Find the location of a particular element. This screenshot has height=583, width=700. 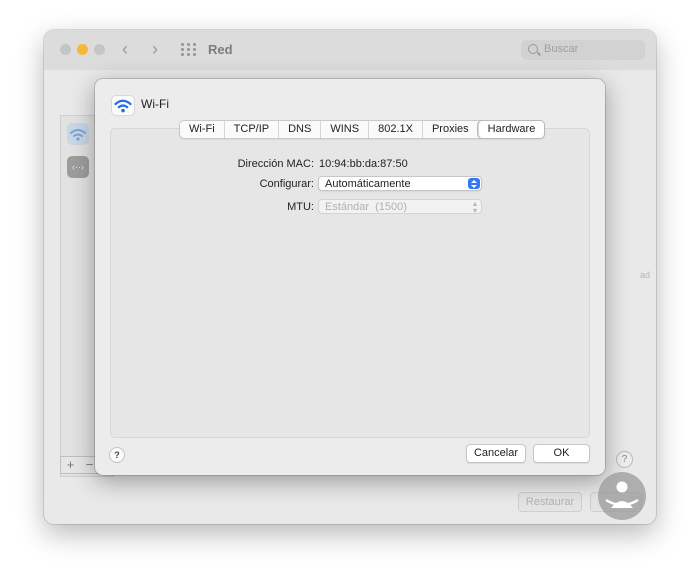

tab-tcpip: TCP/IP is located at coordinates (250, 129).